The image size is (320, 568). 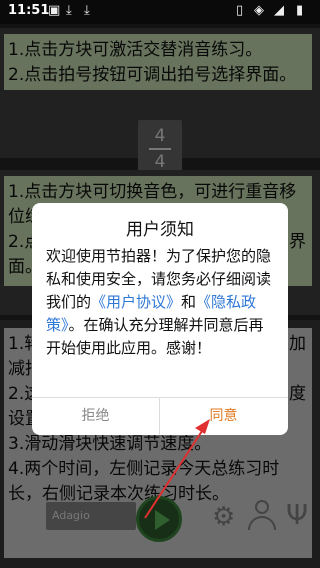 I want to click on battery-icon: ▮, so click(x=300, y=10).